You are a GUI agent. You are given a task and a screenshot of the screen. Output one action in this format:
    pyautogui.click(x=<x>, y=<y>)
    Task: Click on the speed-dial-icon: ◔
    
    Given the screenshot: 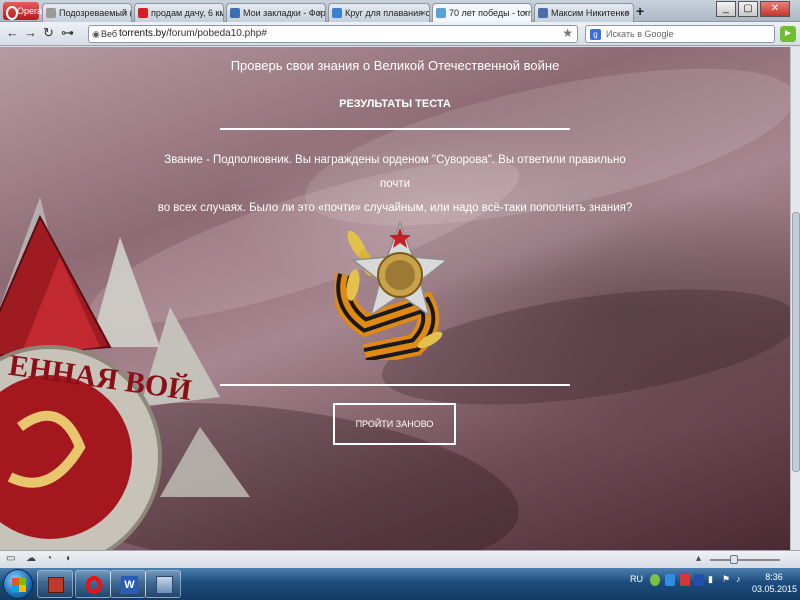 What is the action you would take?
    pyautogui.click(x=49, y=558)
    